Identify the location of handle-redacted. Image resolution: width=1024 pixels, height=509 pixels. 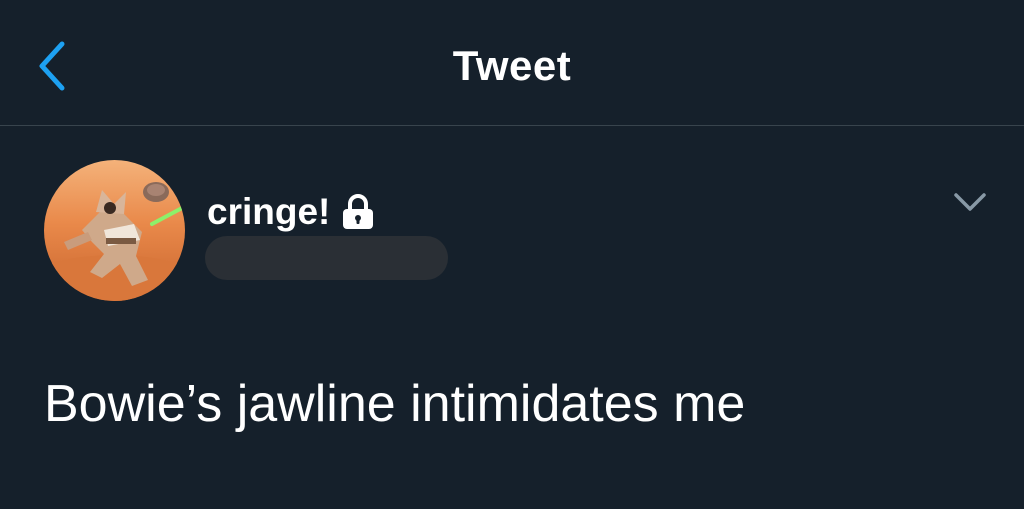
(326, 258).